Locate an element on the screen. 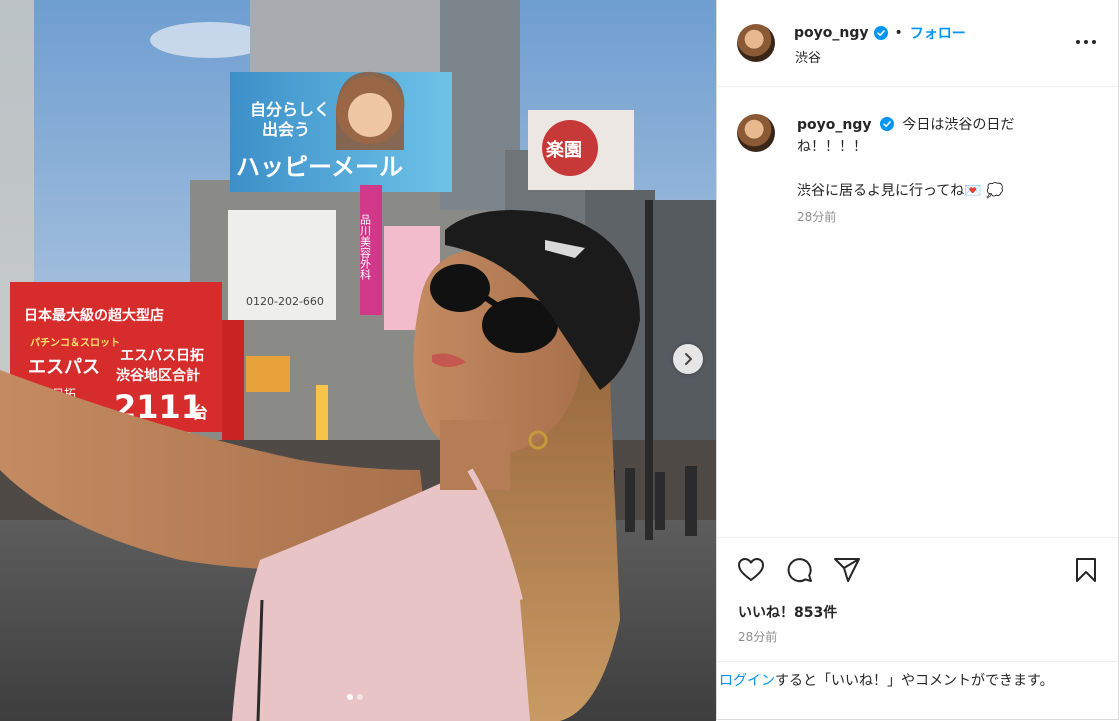  share-icon is located at coordinates (847, 570).